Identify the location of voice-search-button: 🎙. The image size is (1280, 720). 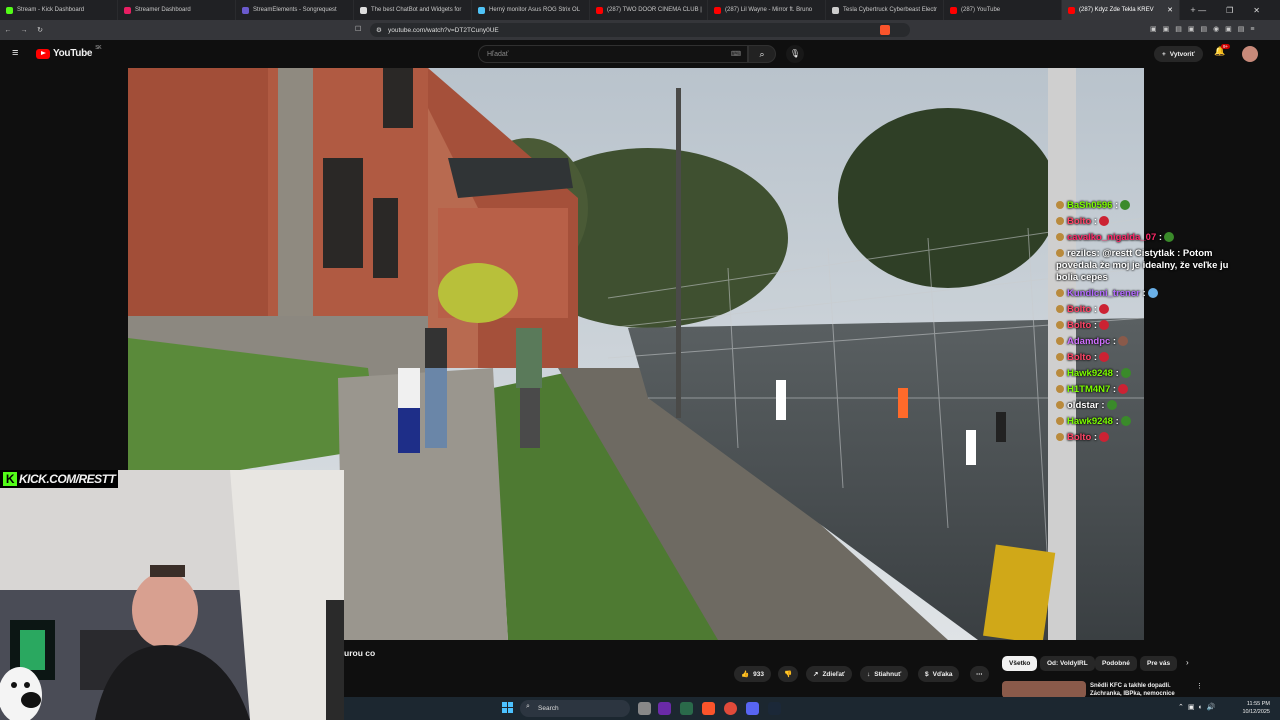
(795, 54).